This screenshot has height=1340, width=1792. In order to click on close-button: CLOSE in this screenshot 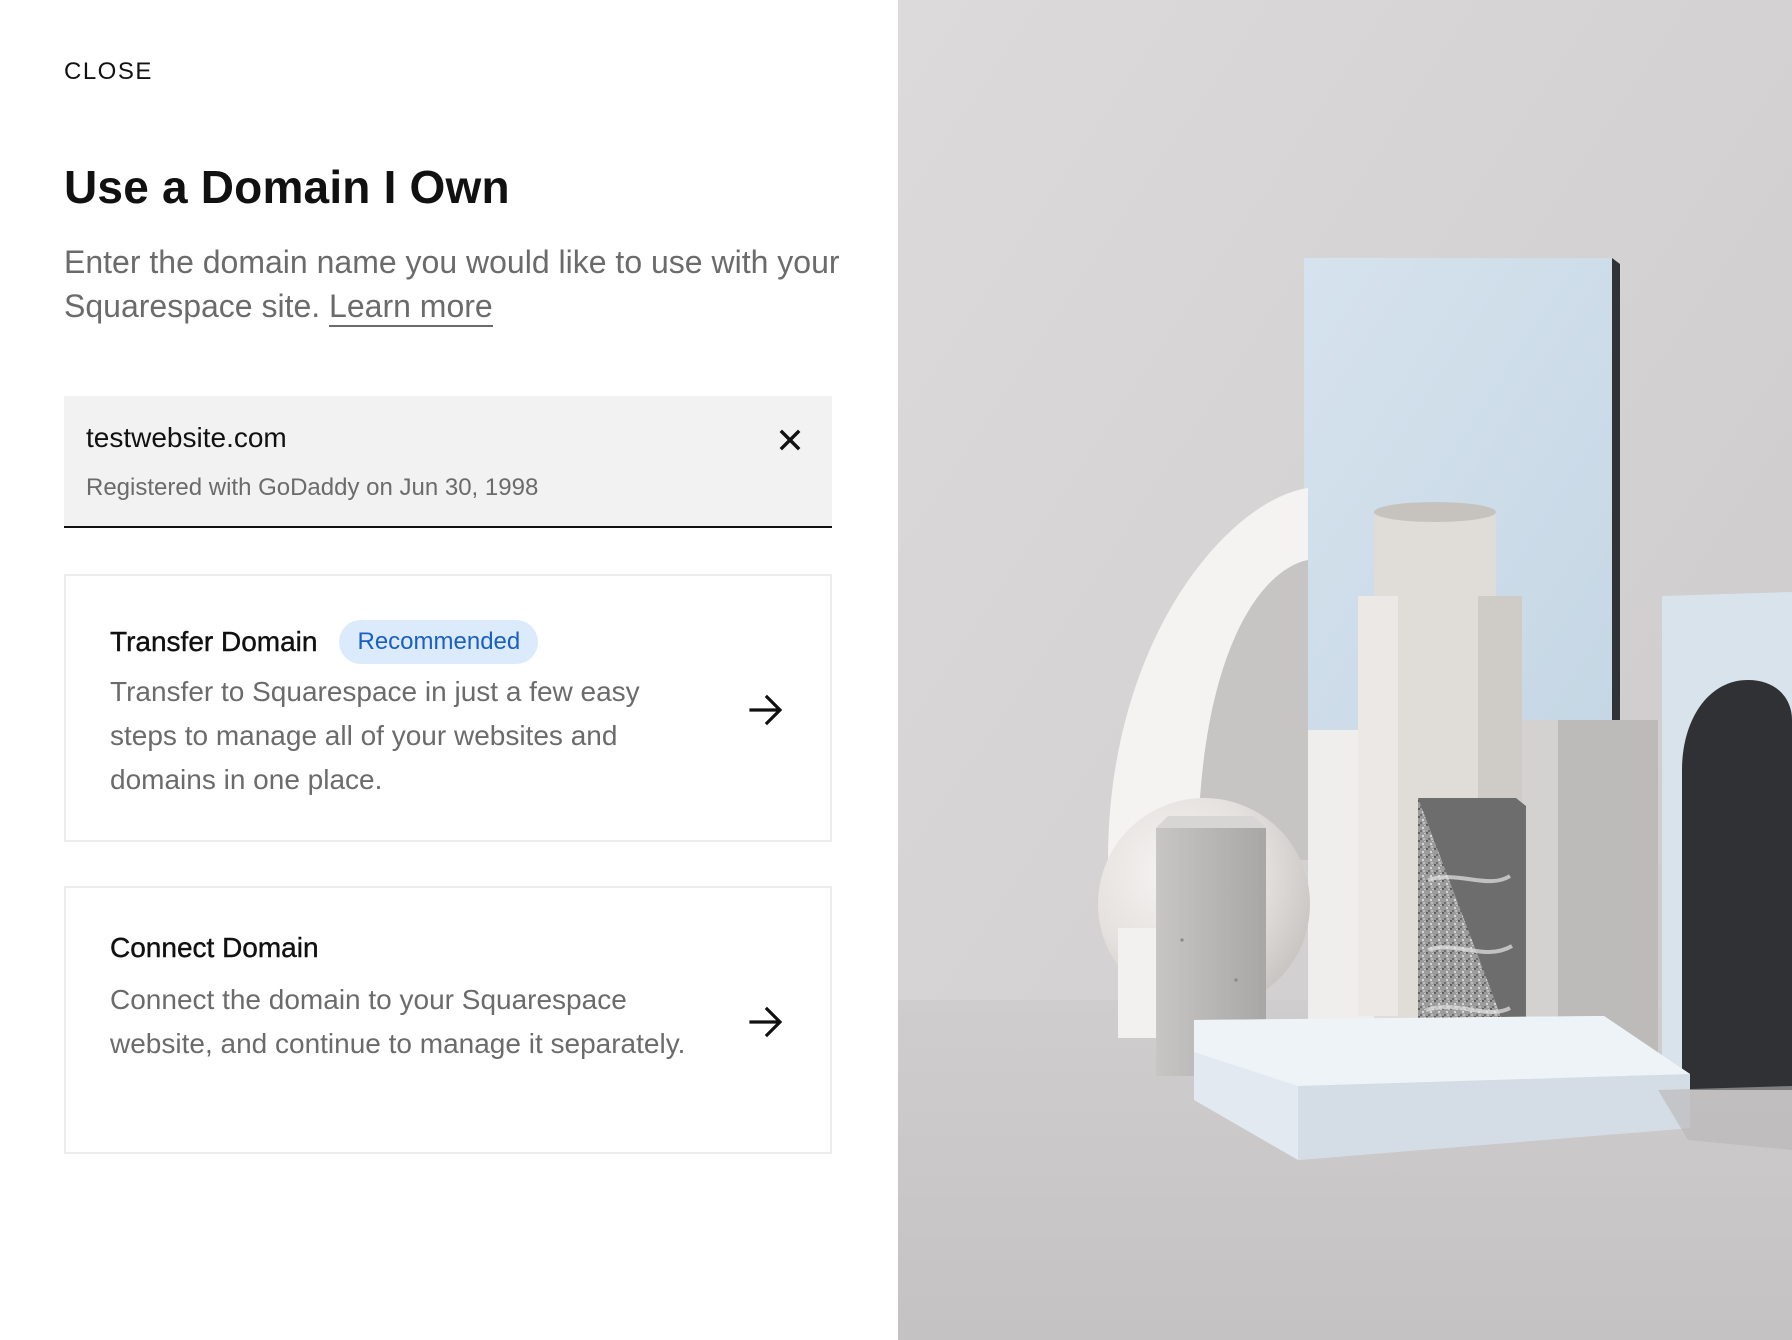, I will do `click(108, 72)`.